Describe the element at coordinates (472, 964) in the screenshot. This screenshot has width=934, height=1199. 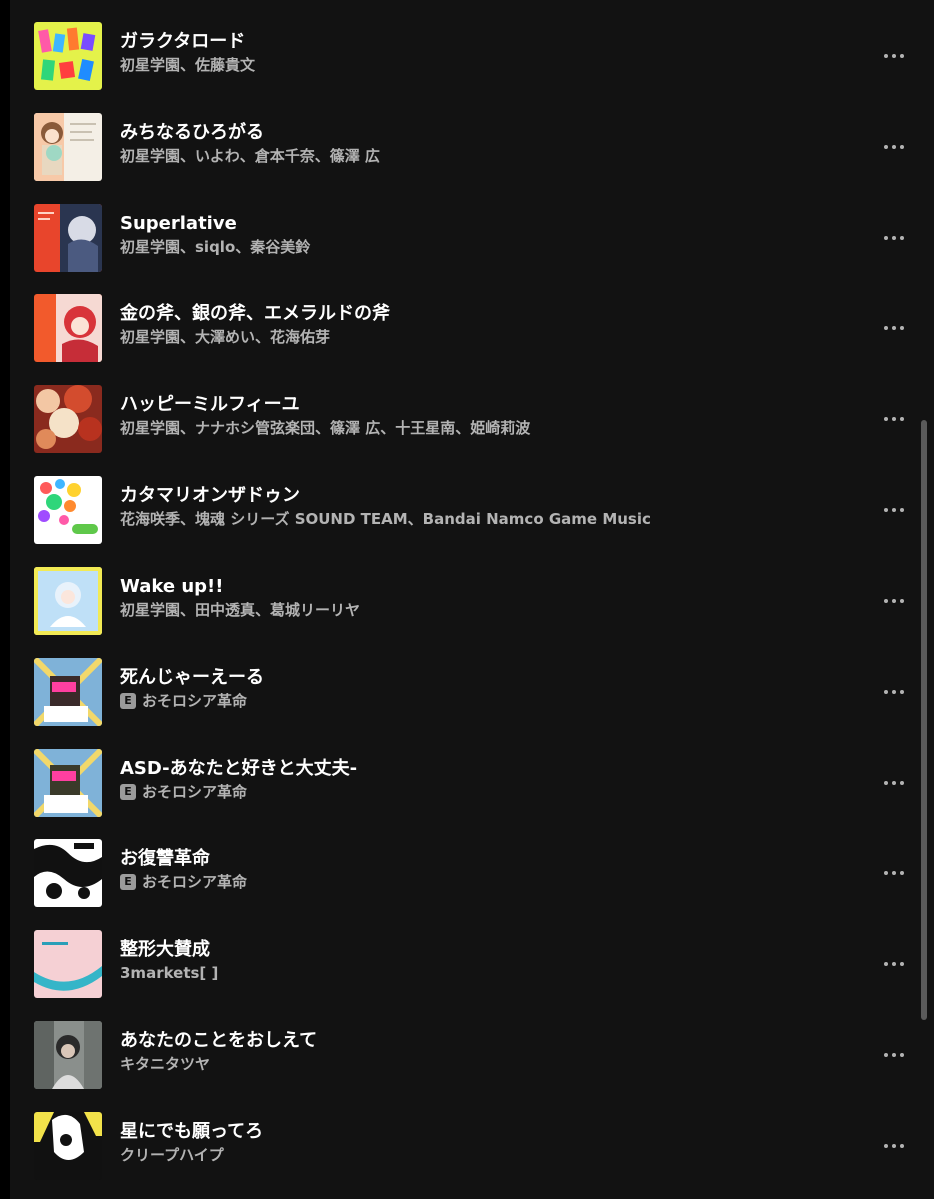
I see `track-row: 整形大賛成 3markets[ ]` at that location.